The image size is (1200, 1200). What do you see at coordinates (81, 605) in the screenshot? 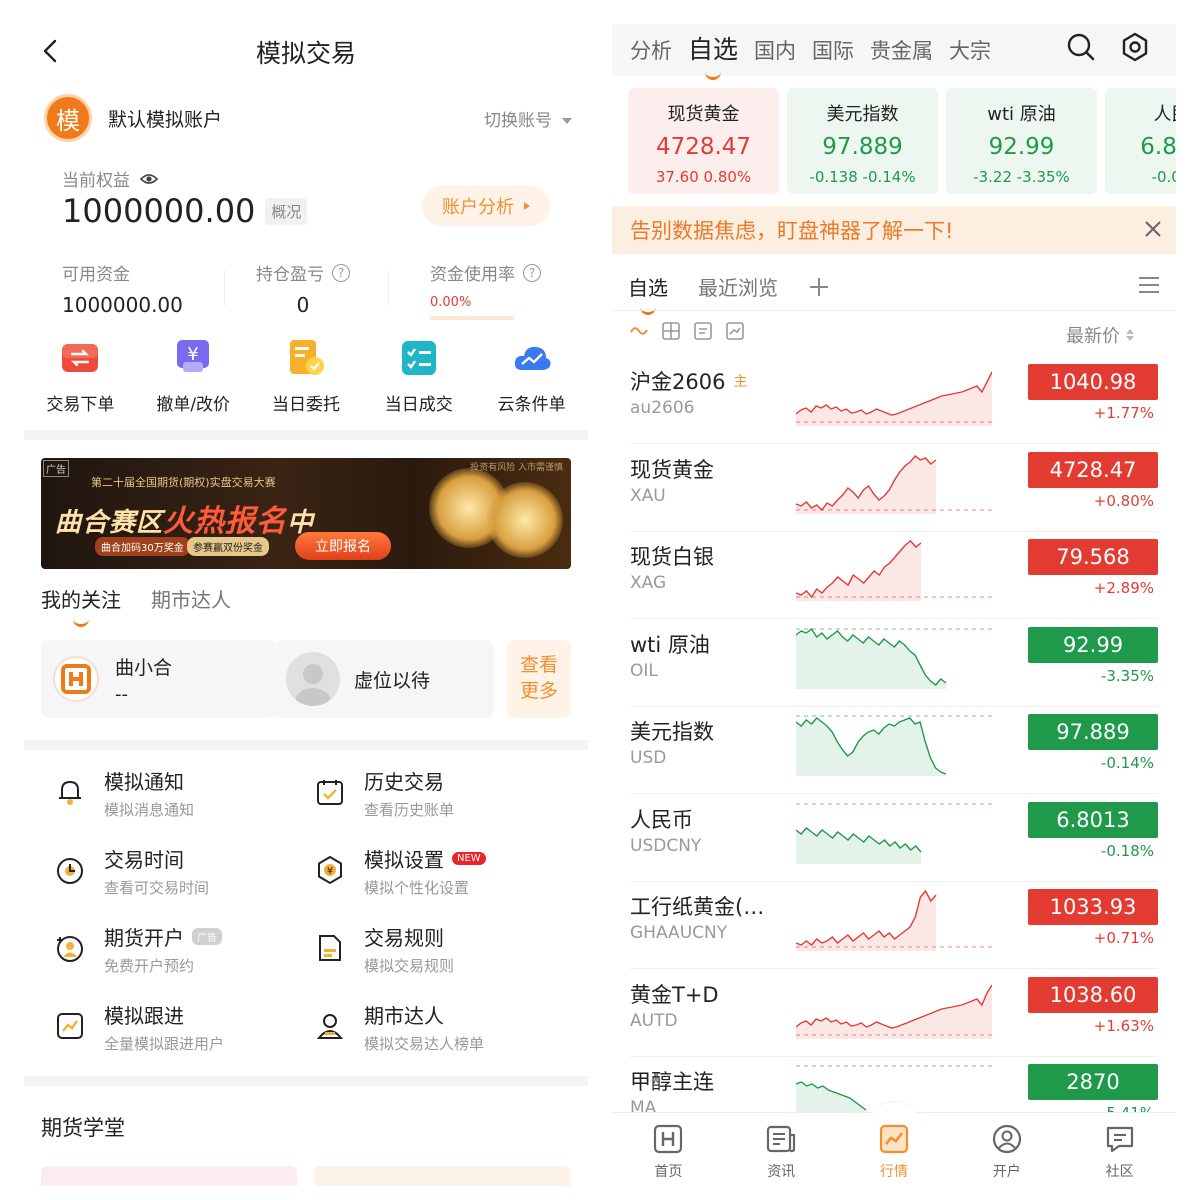
I see `tab-my-follow: 我的关注` at bounding box center [81, 605].